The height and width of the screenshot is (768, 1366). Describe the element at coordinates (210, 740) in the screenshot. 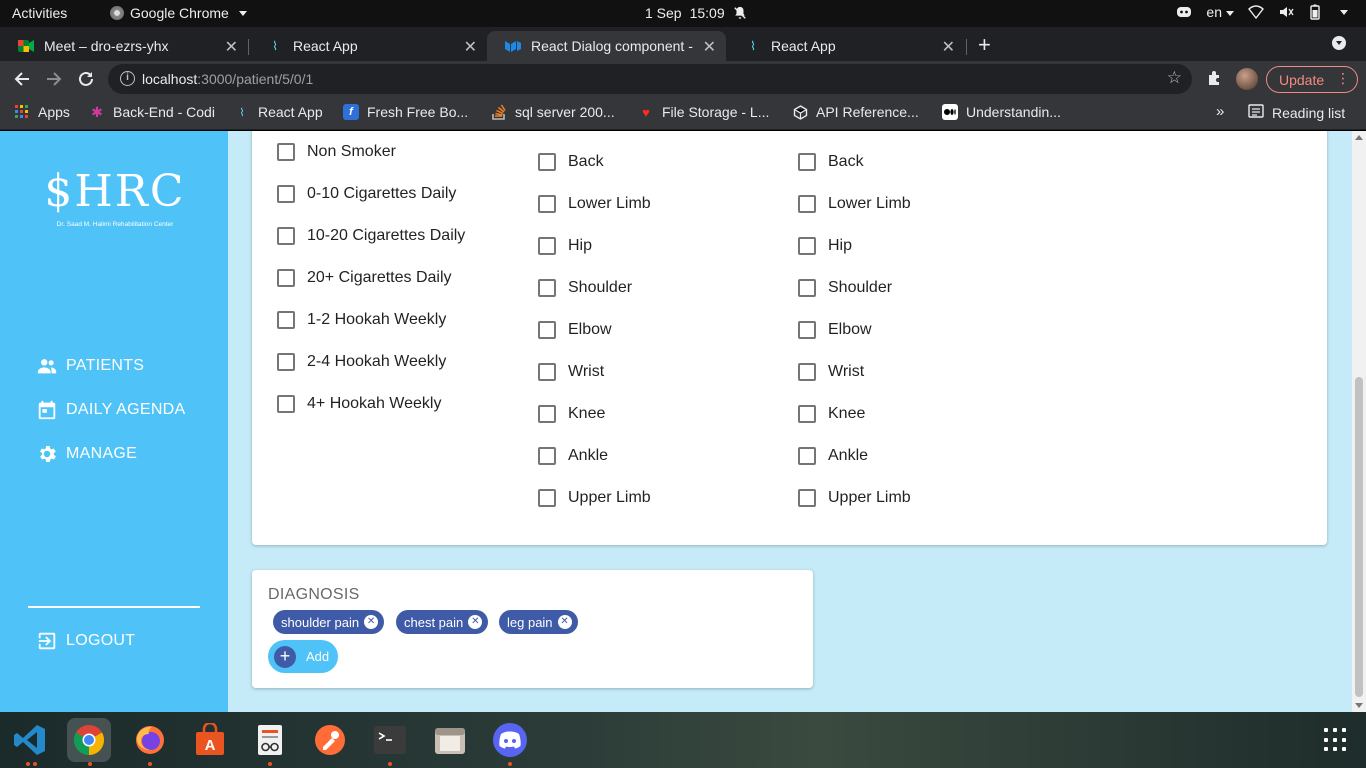

I see `dock-software-center: A` at that location.